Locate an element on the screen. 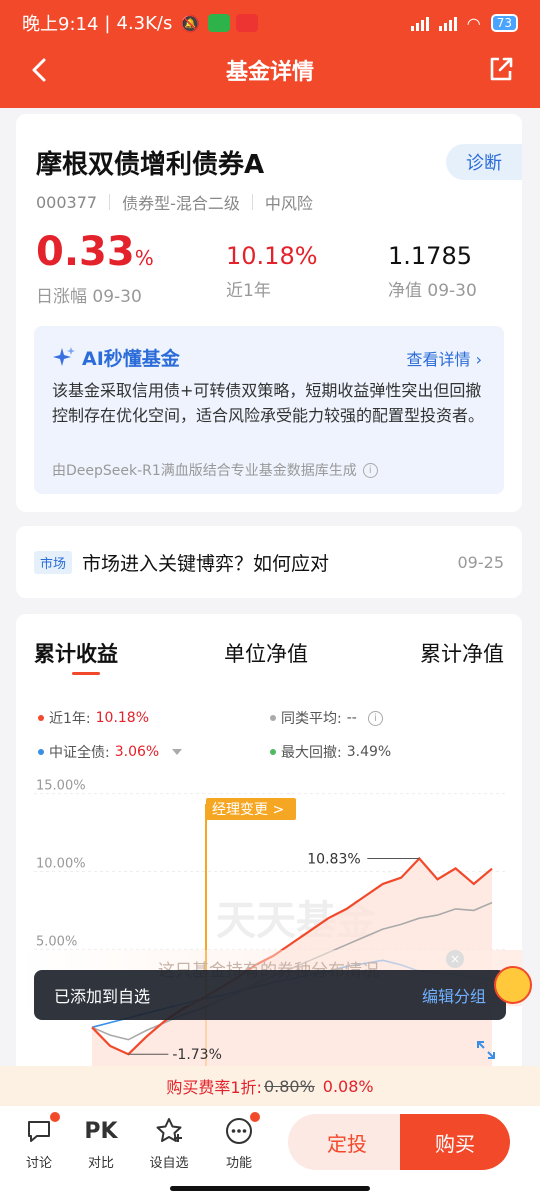 The image size is (540, 1200). page-title: 基金详情 is located at coordinates (269, 72).